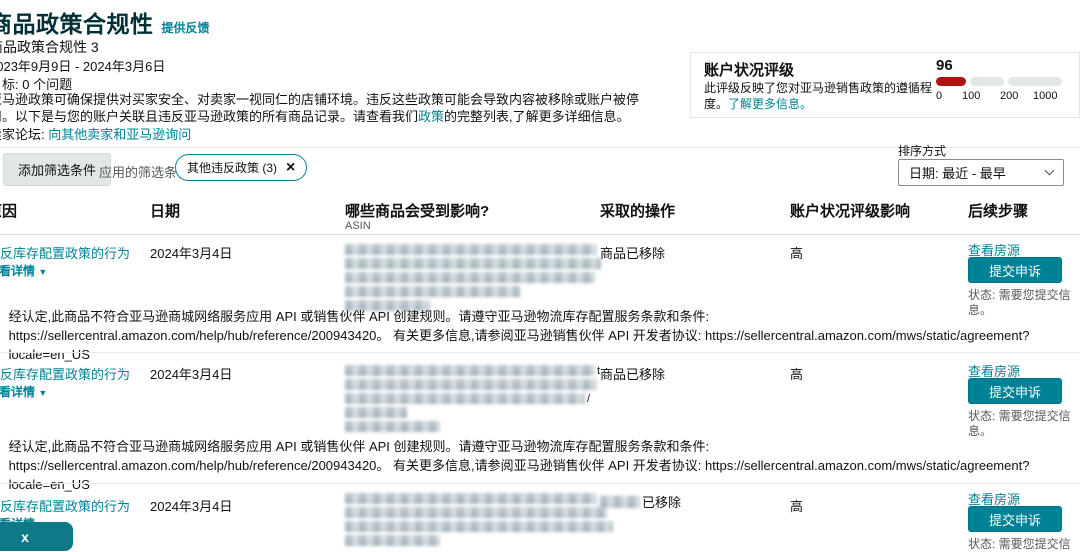  Describe the element at coordinates (431, 116) in the screenshot. I see `policy-link: 政策` at that location.